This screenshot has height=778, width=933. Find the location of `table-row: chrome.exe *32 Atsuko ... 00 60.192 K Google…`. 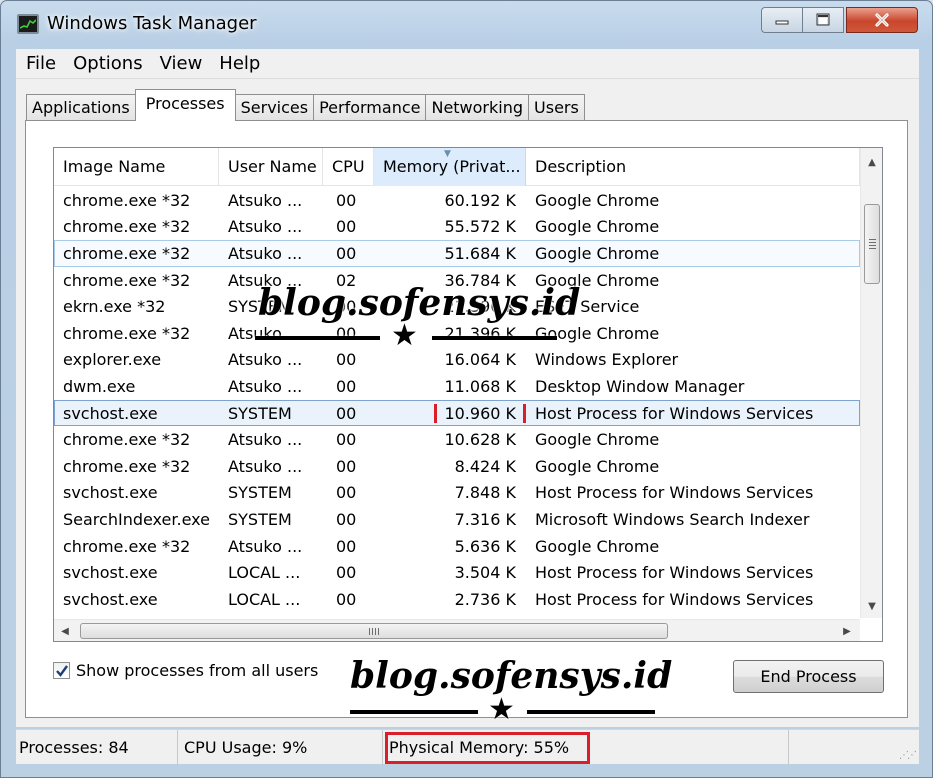

table-row: chrome.exe *32 Atsuko ... 00 60.192 K Google… is located at coordinates (457, 200).